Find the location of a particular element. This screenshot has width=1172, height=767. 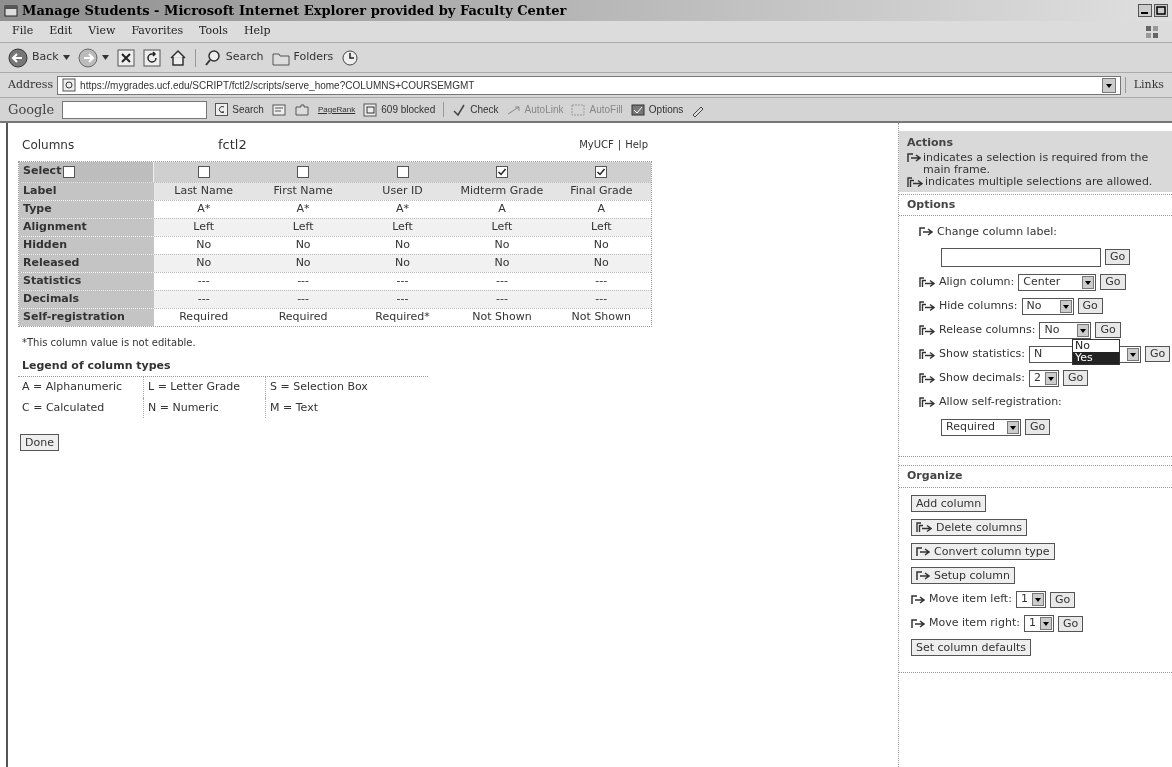

minimize-icon is located at coordinates (1145, 10).